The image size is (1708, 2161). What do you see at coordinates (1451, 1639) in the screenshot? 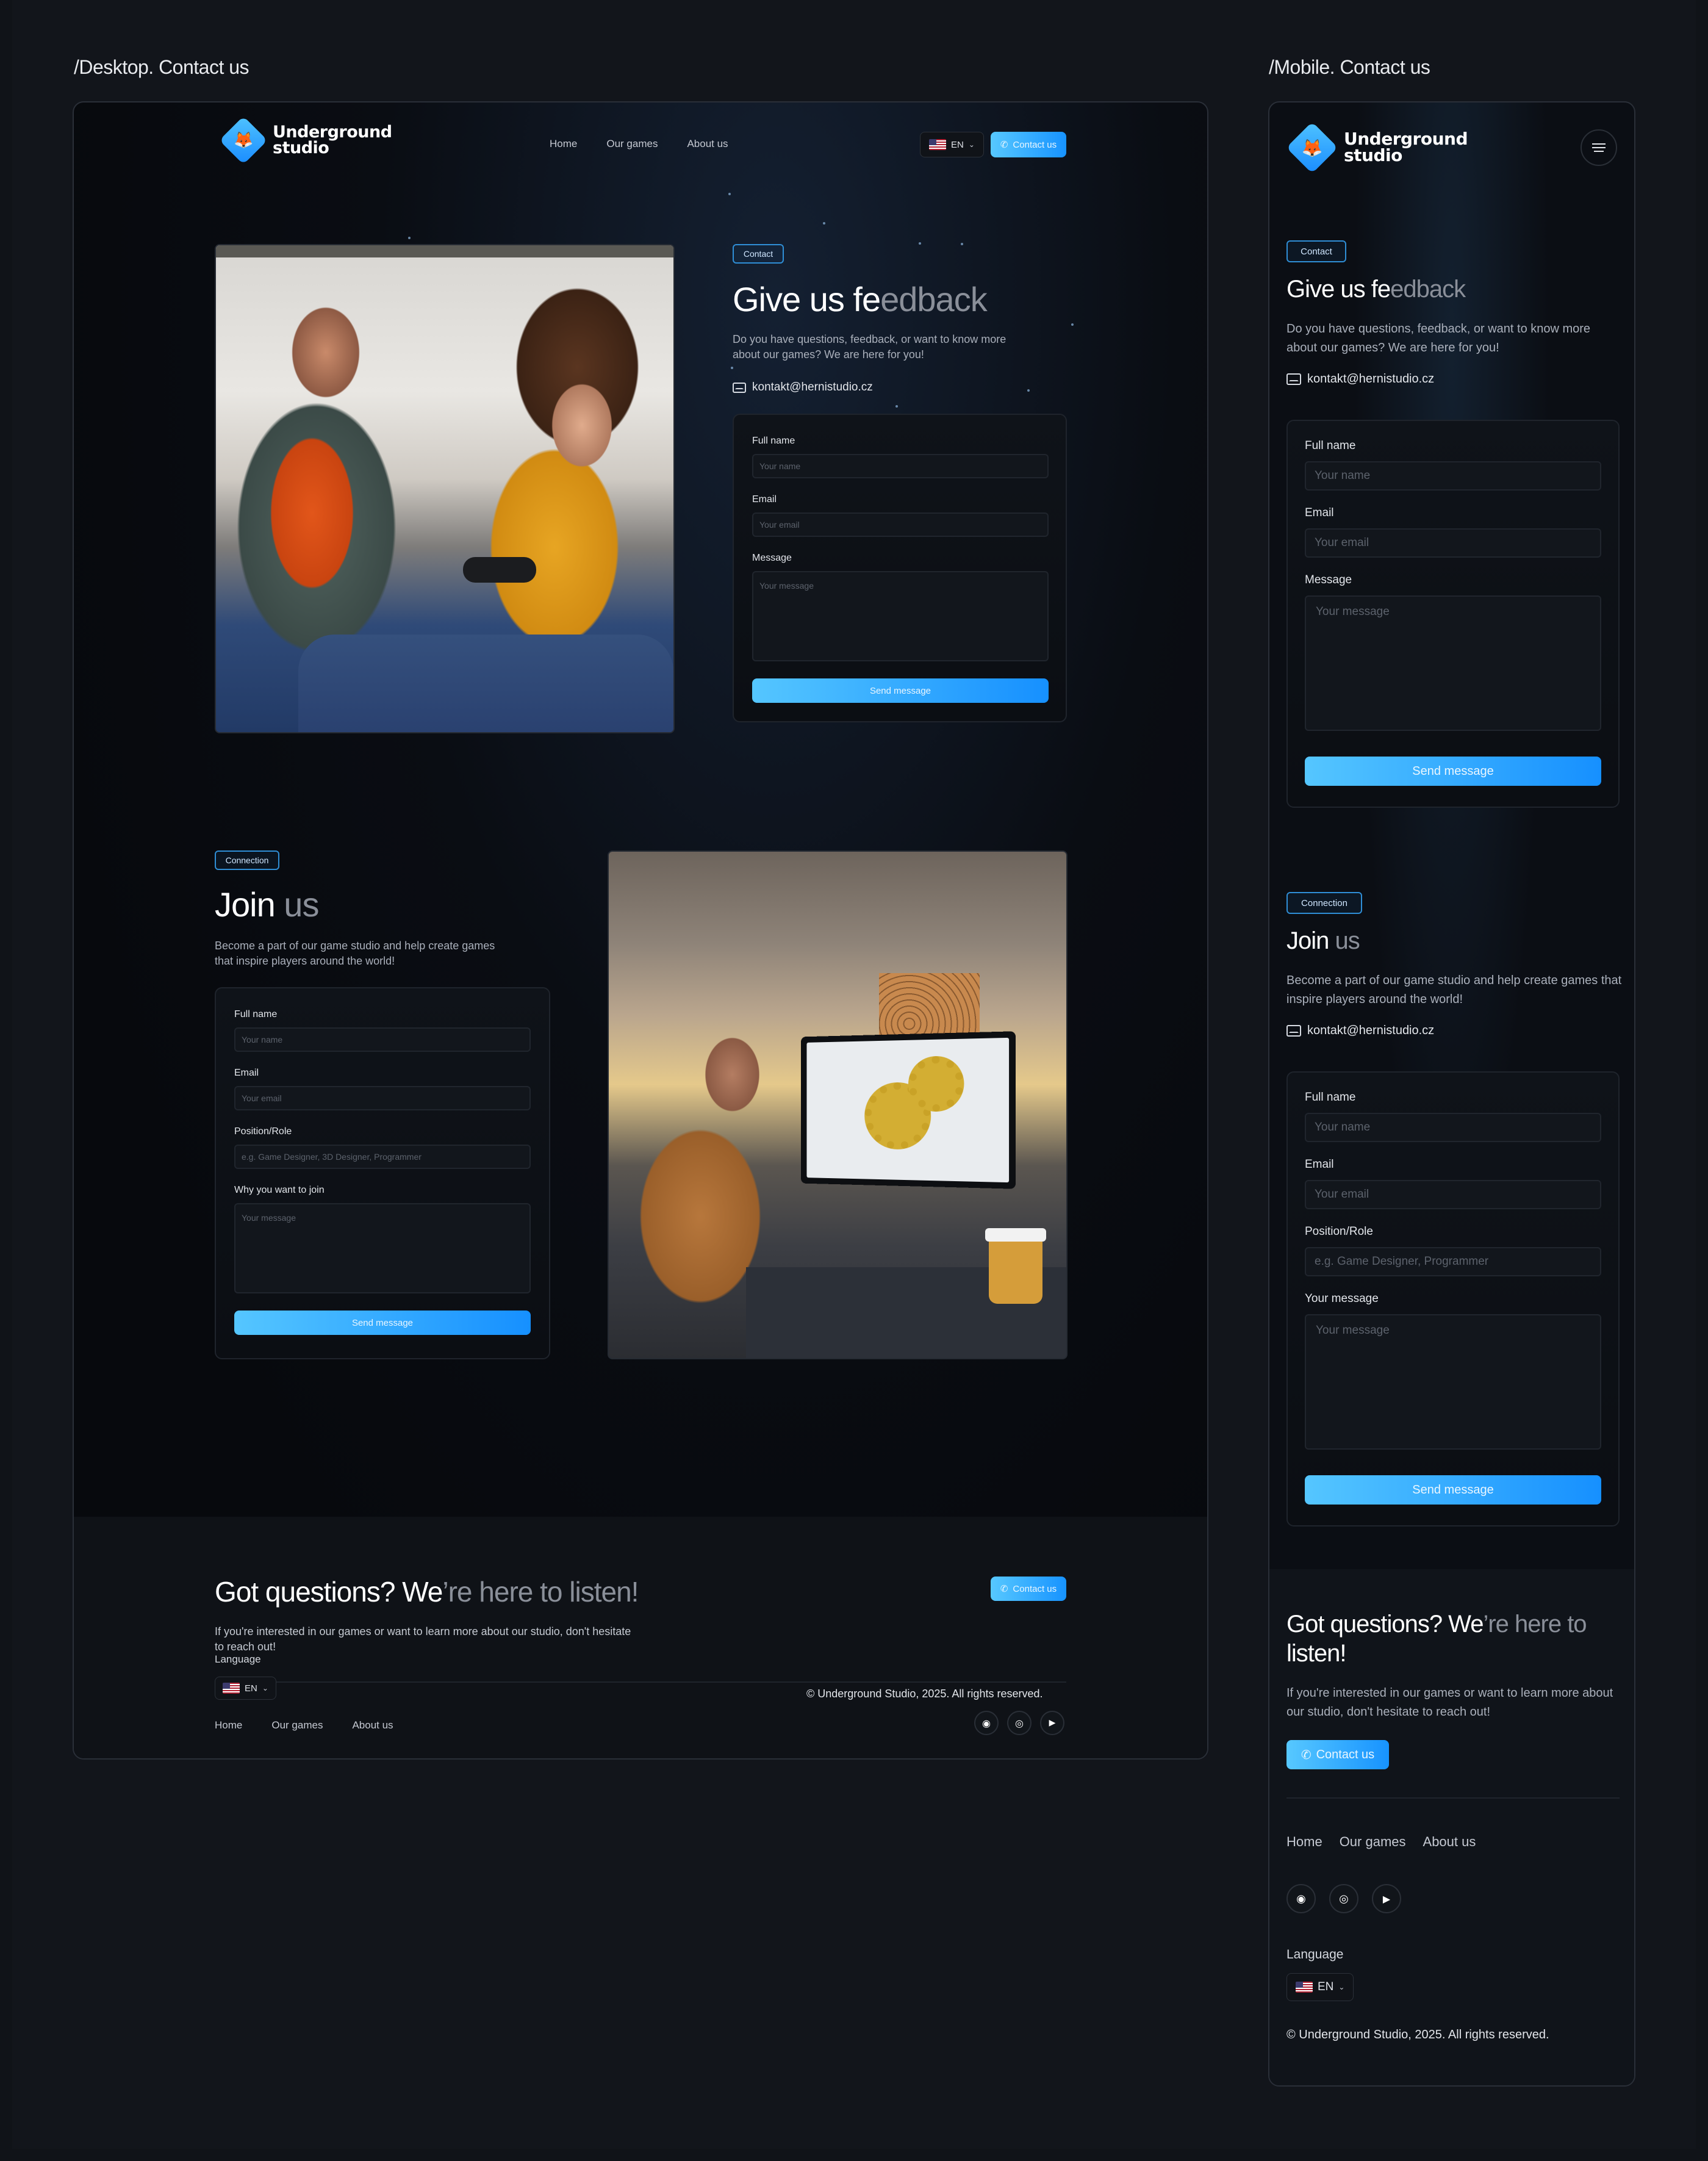
I see `mobile-cta-title: Got questions? We’re here to listen!` at bounding box center [1451, 1639].